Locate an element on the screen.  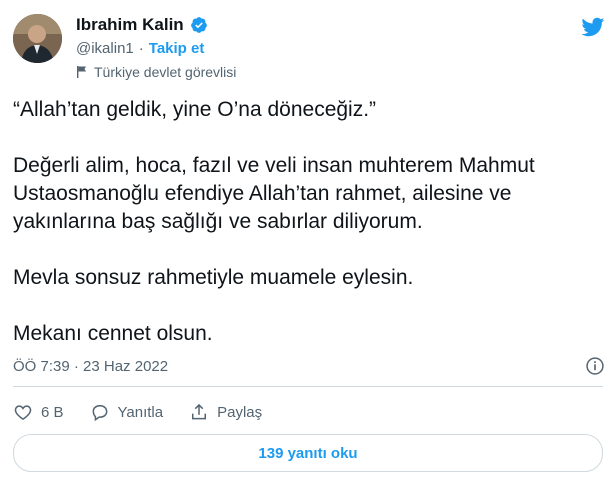
action-bar: 6 B Yanıtla Paylaş is located at coordinates (150, 412).